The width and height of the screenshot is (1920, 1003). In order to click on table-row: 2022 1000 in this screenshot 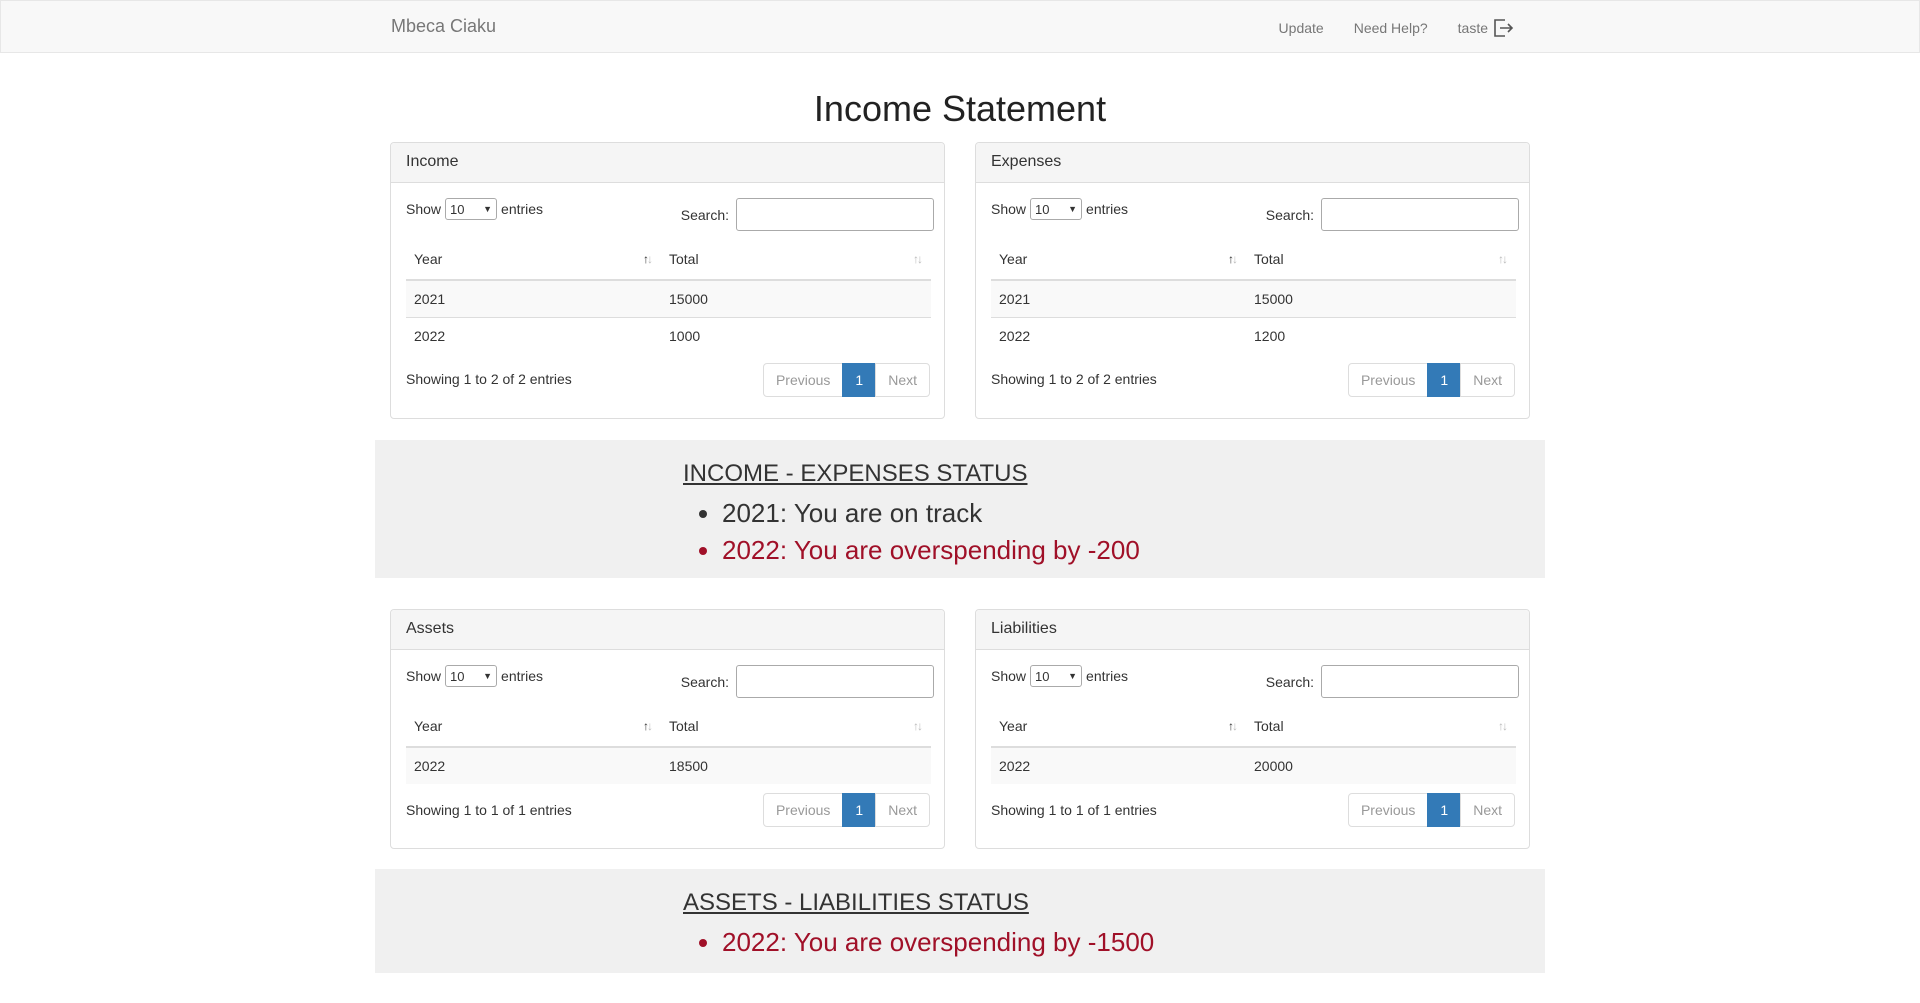, I will do `click(668, 335)`.